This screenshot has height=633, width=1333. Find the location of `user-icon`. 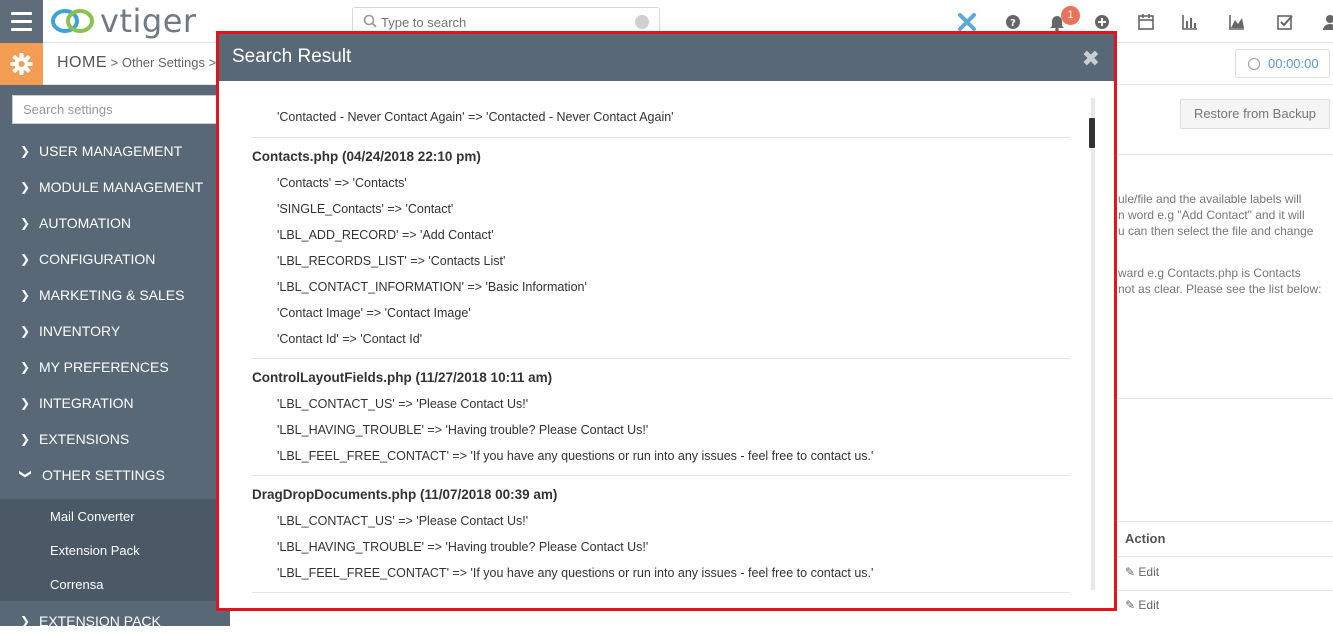

user-icon is located at coordinates (1326, 22).